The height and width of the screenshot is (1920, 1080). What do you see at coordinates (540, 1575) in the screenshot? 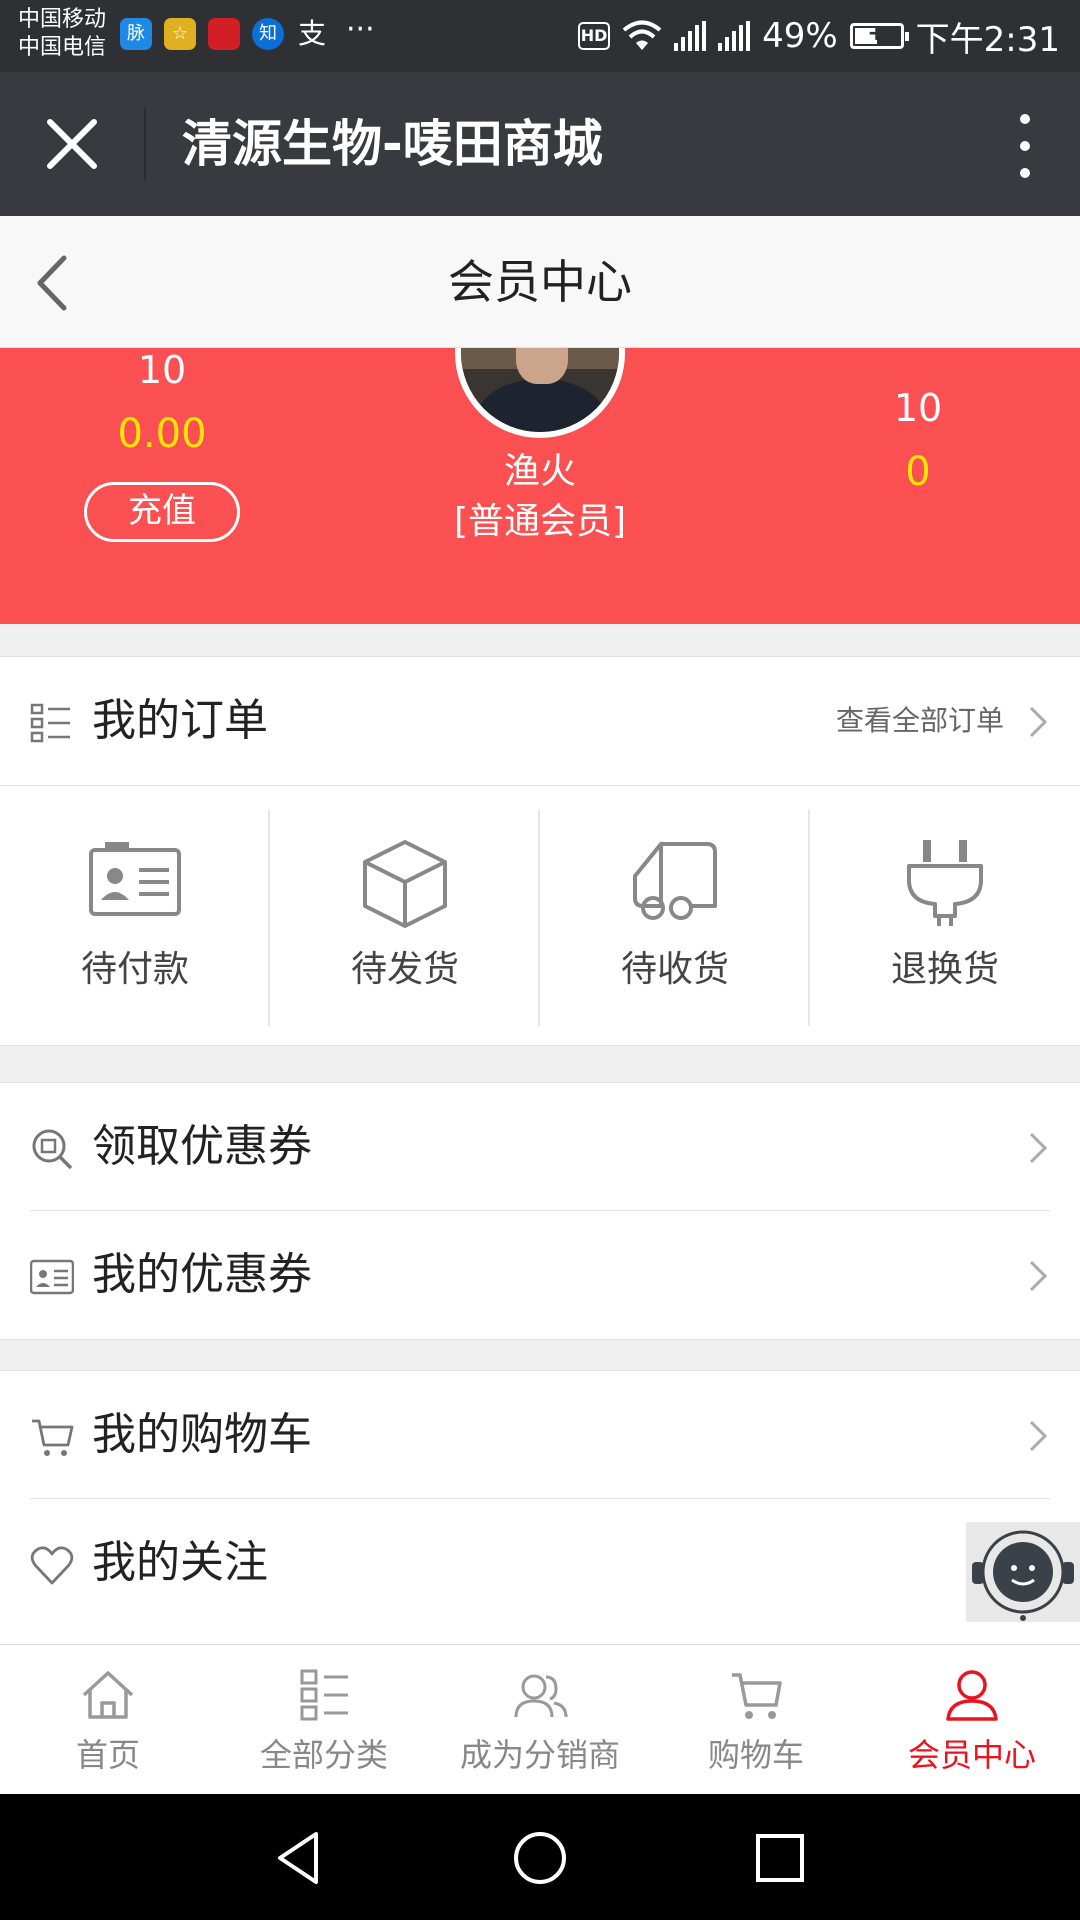
I see `my-favorites-row: 我的关注` at bounding box center [540, 1575].